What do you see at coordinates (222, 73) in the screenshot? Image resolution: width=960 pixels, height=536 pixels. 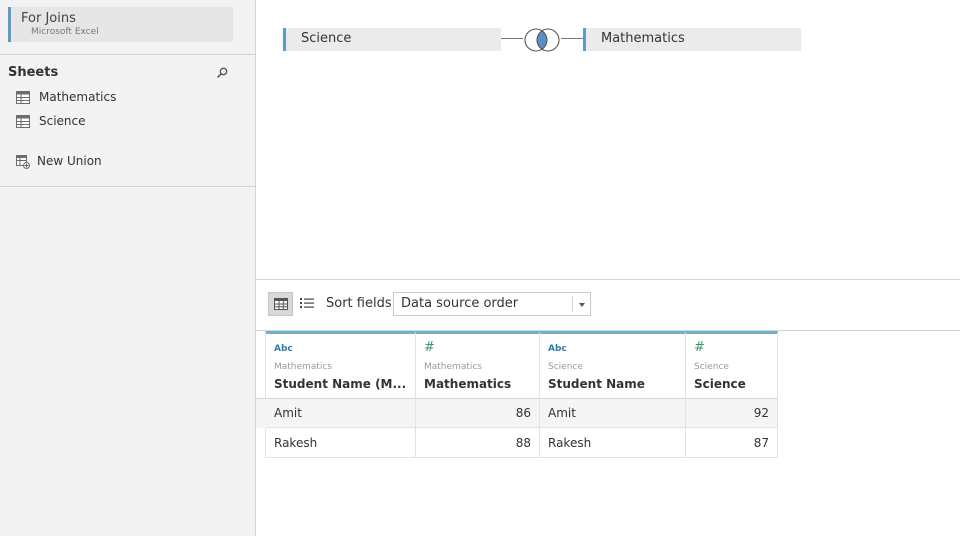 I see `search-icon` at bounding box center [222, 73].